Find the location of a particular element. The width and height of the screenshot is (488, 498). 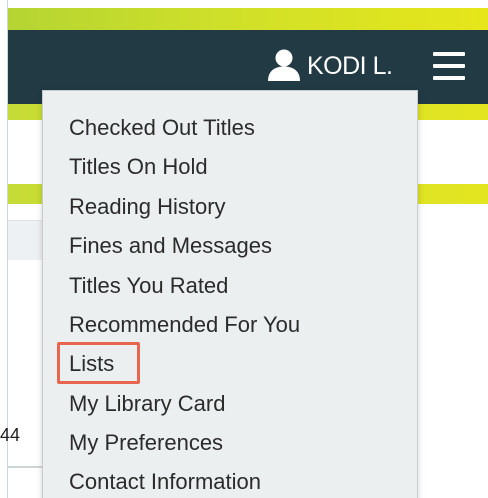

menu-item-contact-information: Contact Information is located at coordinates (165, 482).